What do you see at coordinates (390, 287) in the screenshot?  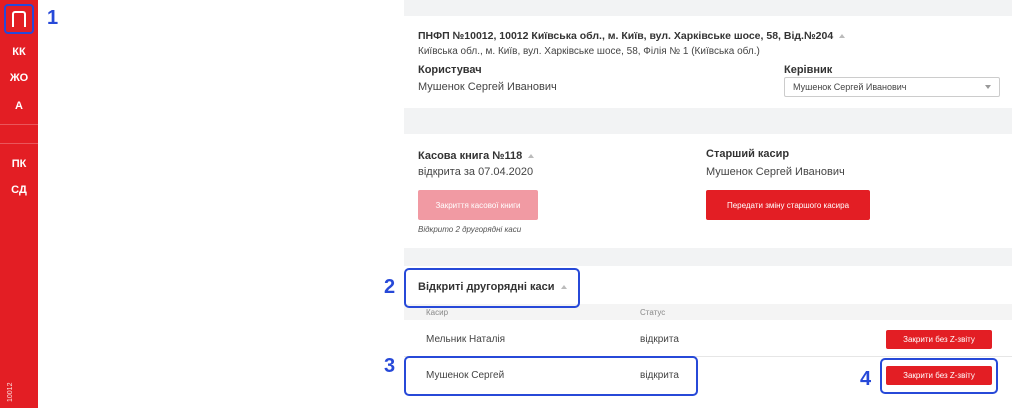 I see `marker-2: 2` at bounding box center [390, 287].